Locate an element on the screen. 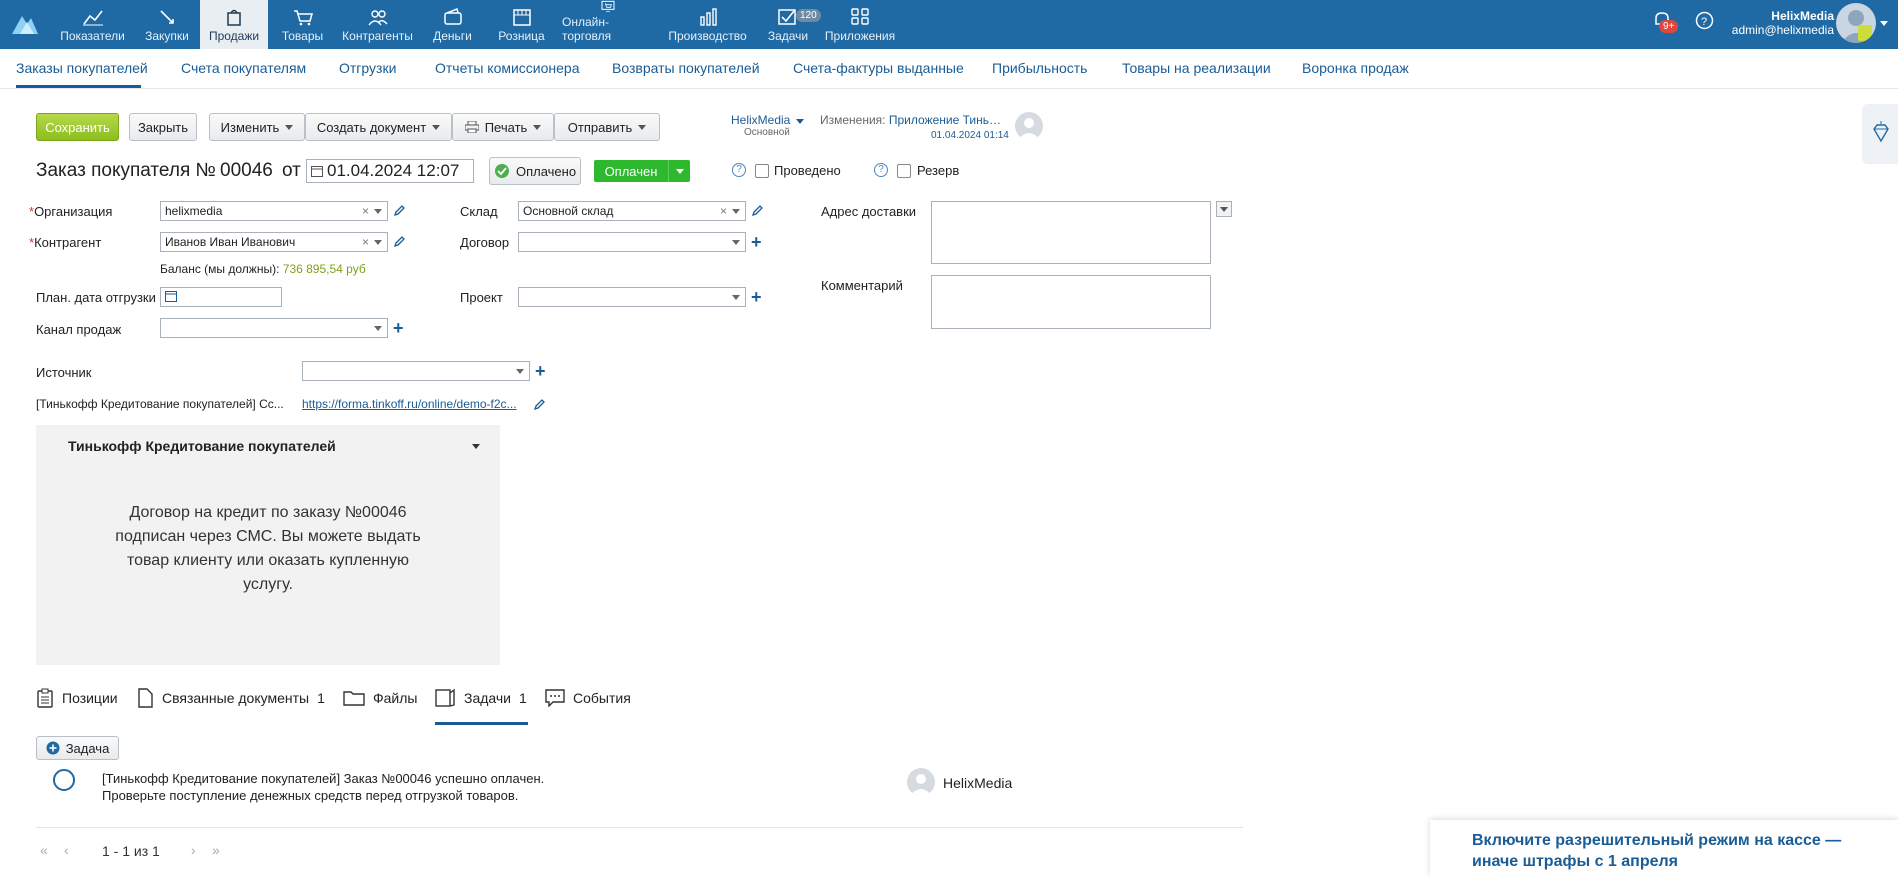 This screenshot has height=876, width=1898. subnav-zakazy: Заказы покупателей is located at coordinates (82, 68).